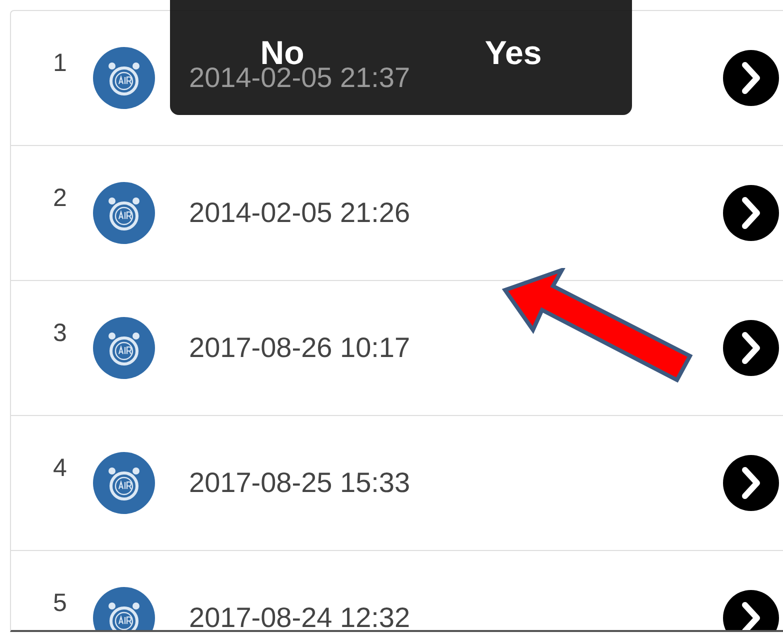  What do you see at coordinates (60, 198) in the screenshot?
I see `record-number: 2` at bounding box center [60, 198].